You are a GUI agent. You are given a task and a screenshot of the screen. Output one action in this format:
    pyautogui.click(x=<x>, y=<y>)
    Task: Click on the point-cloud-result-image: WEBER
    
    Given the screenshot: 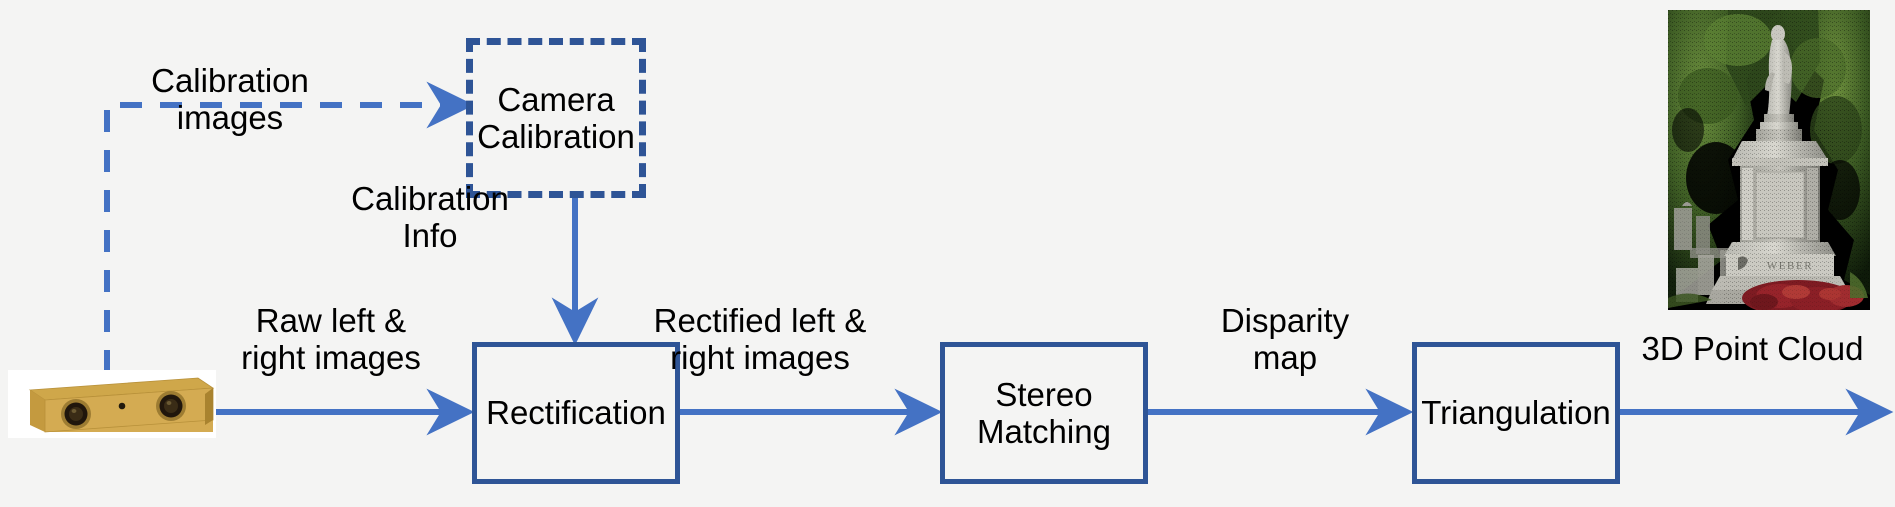 What is the action you would take?
    pyautogui.click(x=1769, y=160)
    